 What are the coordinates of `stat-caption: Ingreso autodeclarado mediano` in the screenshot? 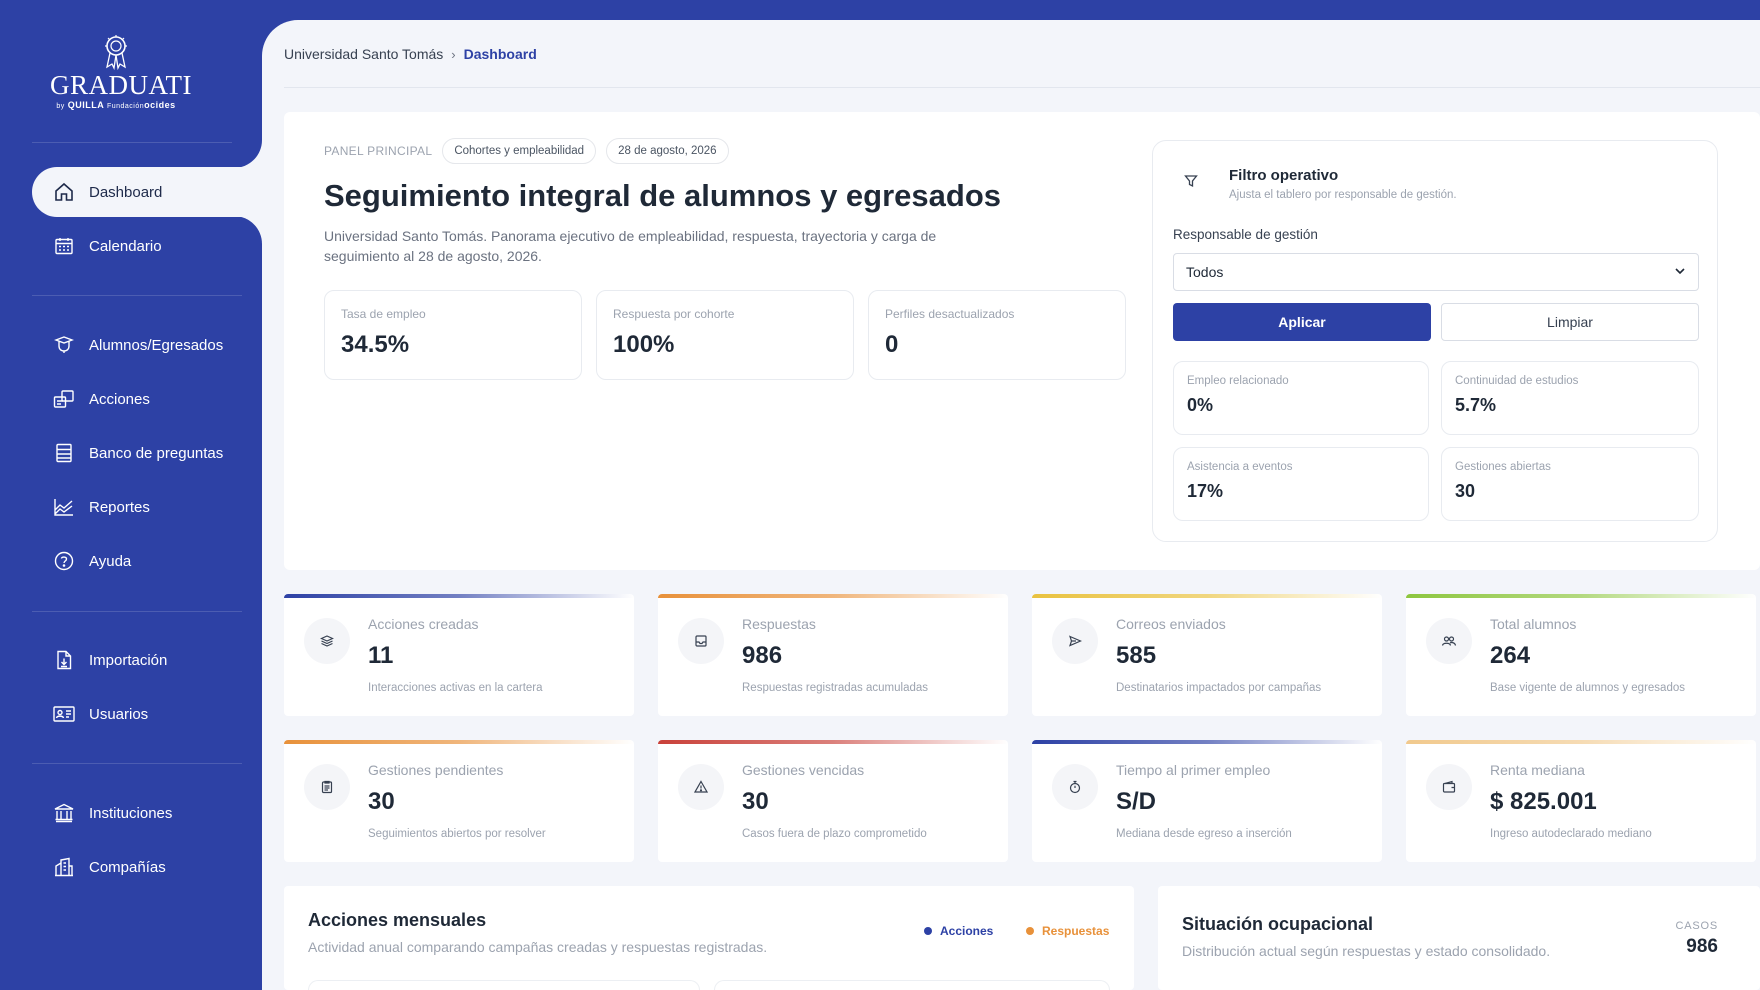 It's located at (1571, 834).